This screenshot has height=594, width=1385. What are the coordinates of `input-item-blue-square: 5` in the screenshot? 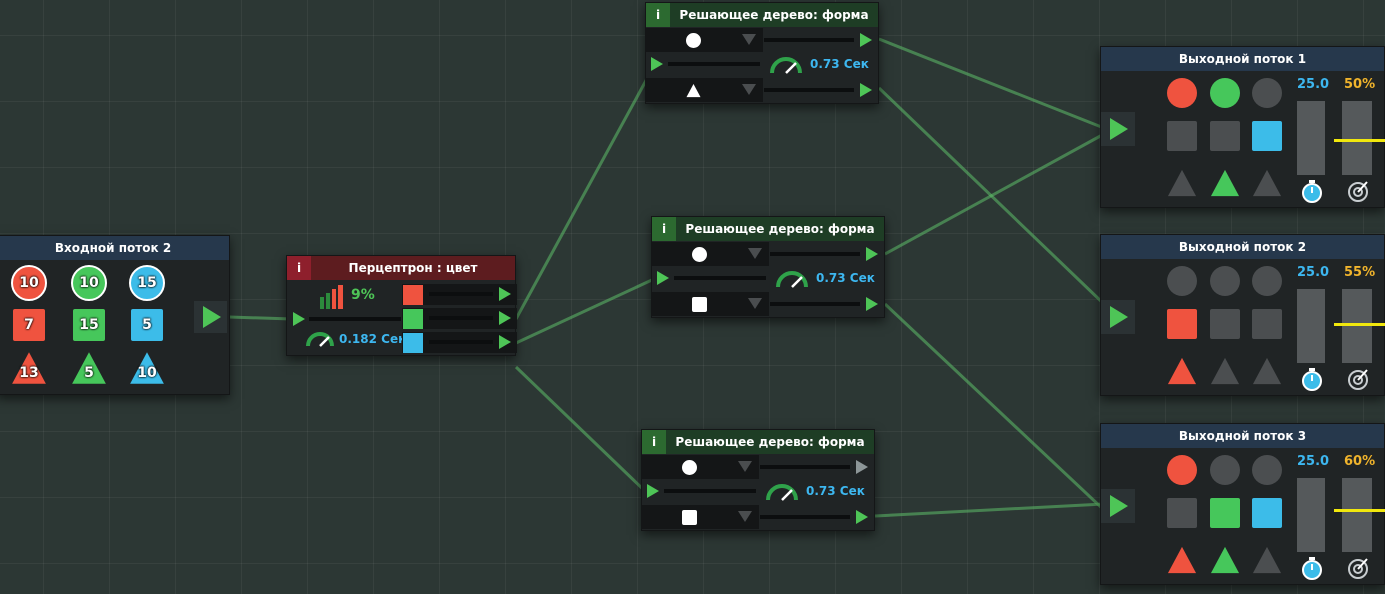 It's located at (147, 325).